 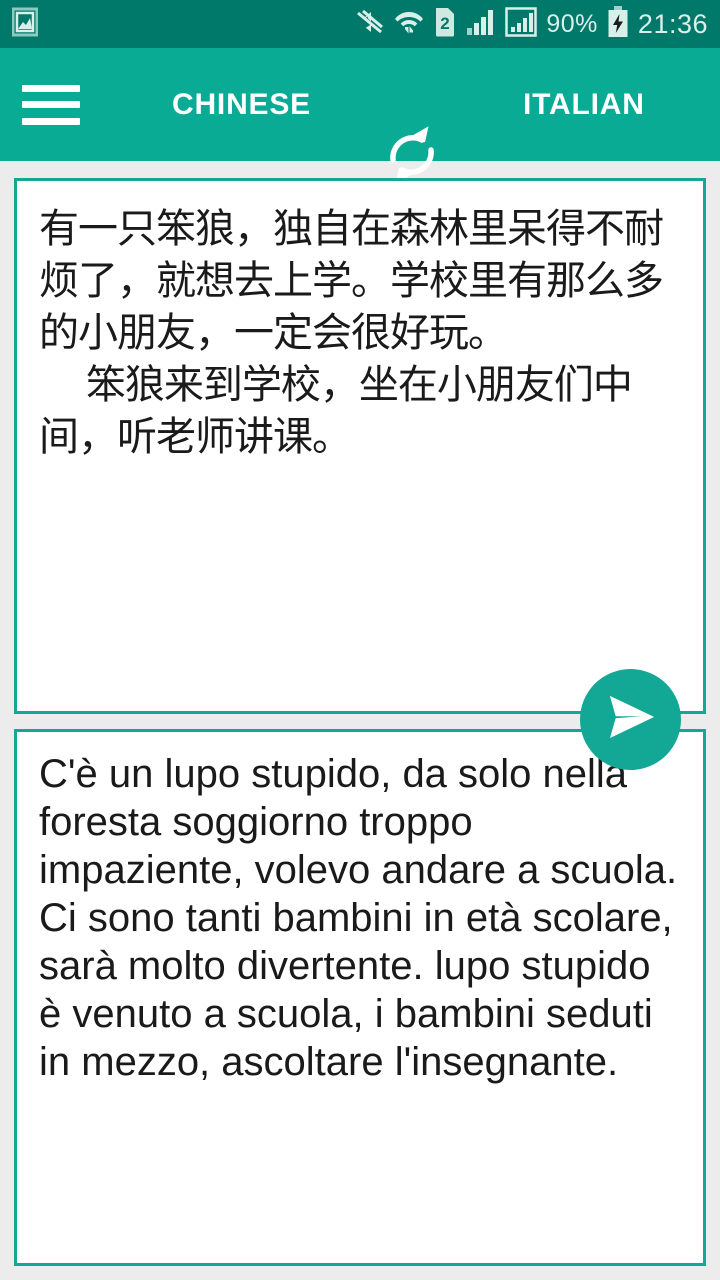 I want to click on target-language-button: ITALIAN, so click(x=584, y=105).